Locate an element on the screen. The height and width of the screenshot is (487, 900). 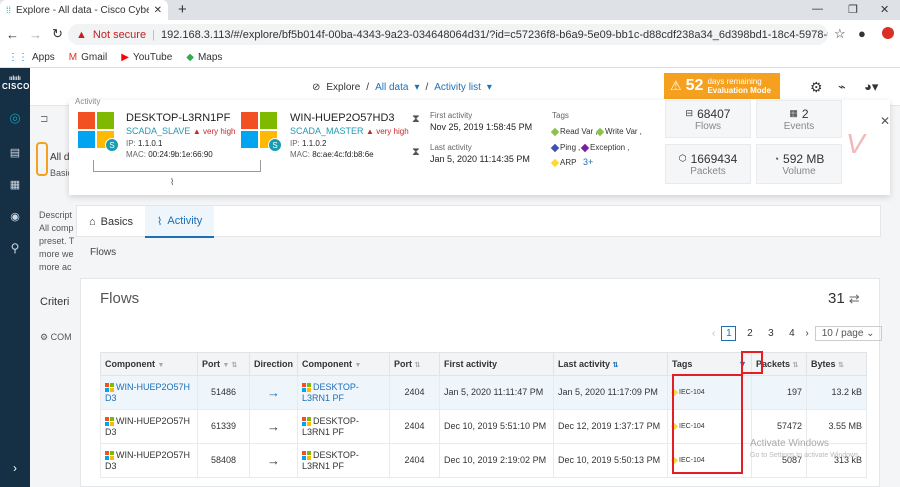
user-avatar-icon: ◕▾ is located at coordinates (871, 87).